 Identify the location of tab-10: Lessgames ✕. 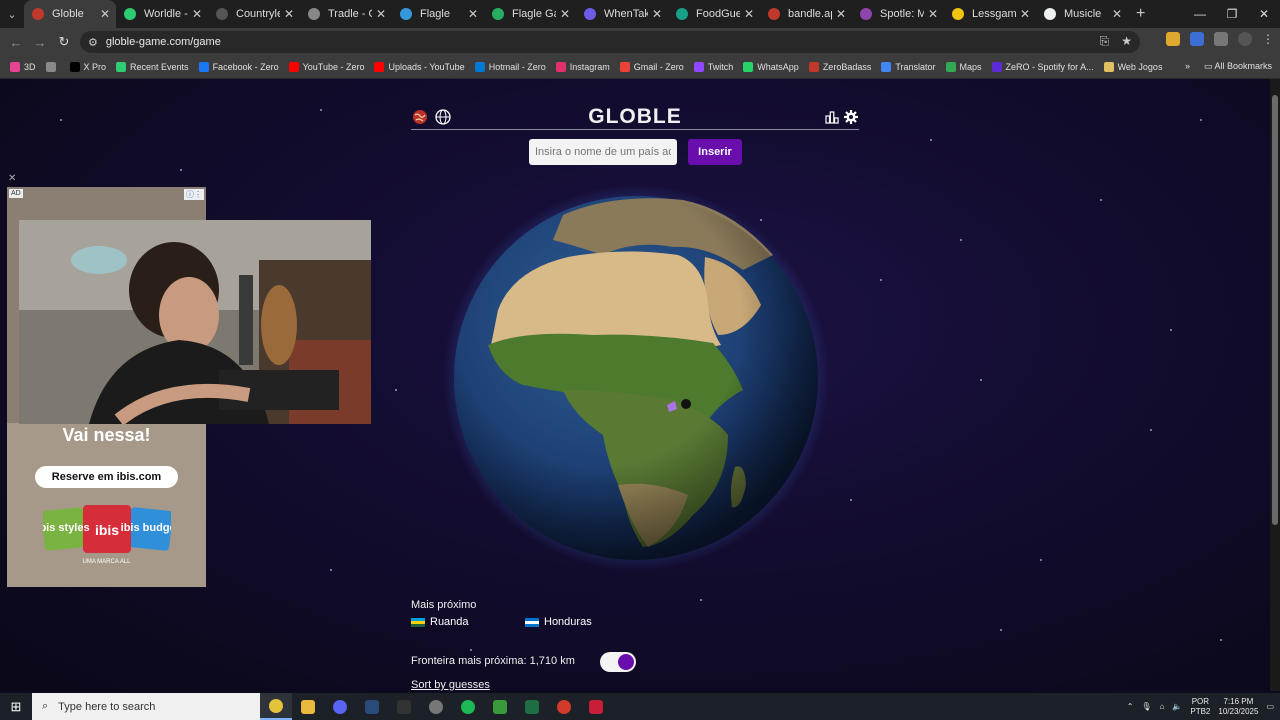
(990, 14).